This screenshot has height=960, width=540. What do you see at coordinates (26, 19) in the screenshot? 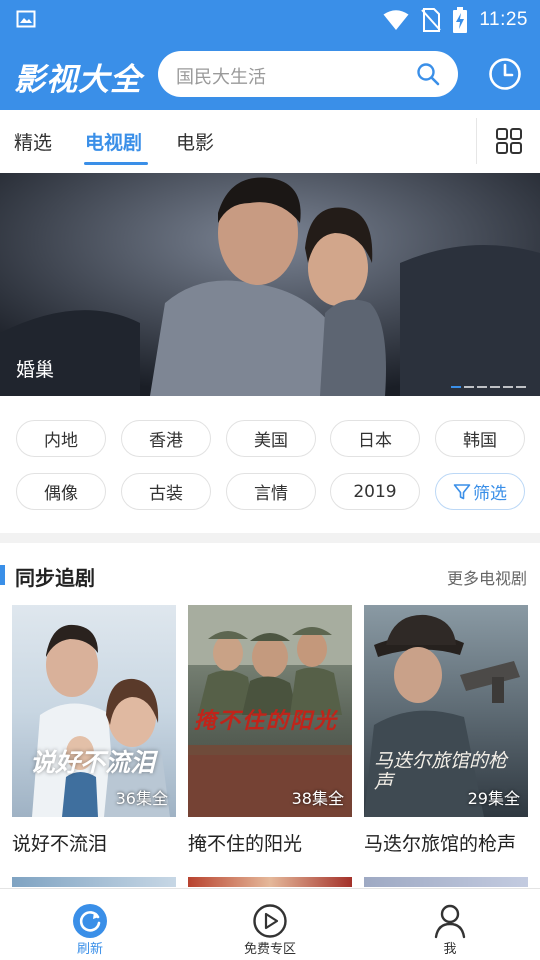
I see `image-icon` at bounding box center [26, 19].